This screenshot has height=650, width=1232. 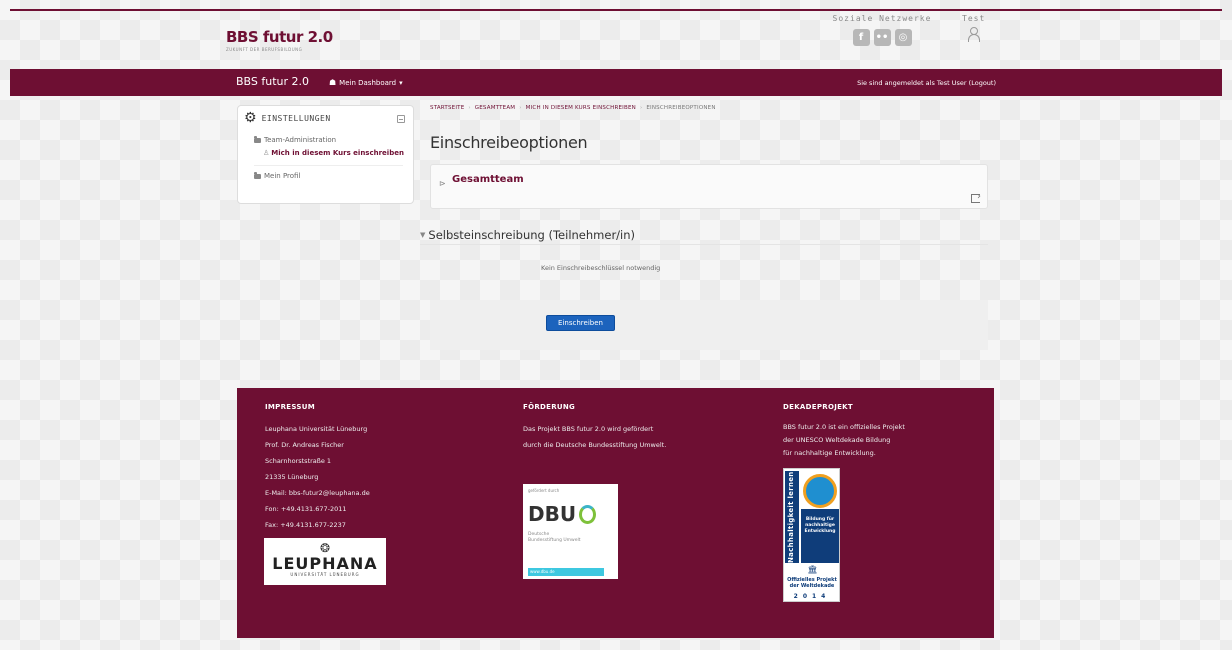 I want to click on breadcrumb-current: EINSCHREIBEOPTIONEN, so click(x=681, y=108).